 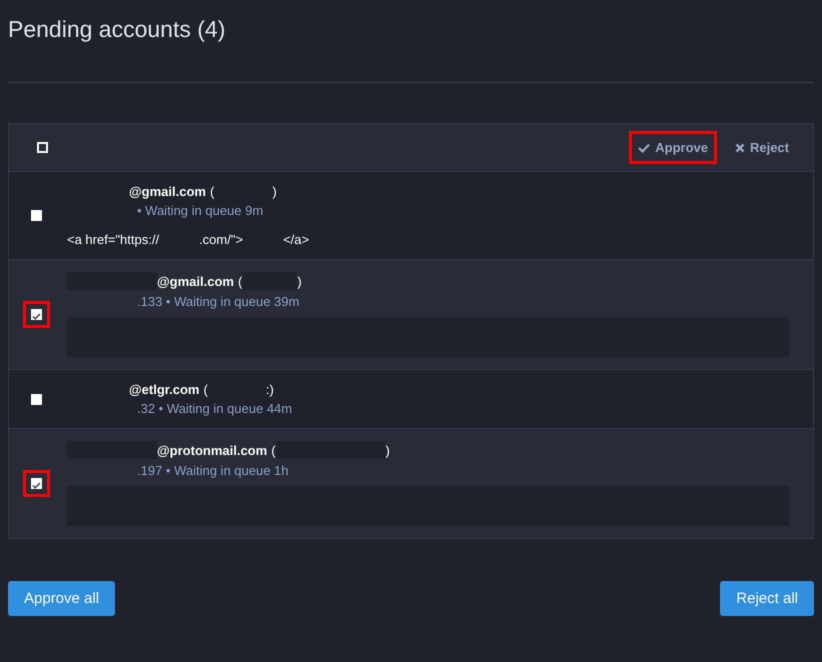 What do you see at coordinates (117, 30) in the screenshot?
I see `page-title: Pending accounts (4)` at bounding box center [117, 30].